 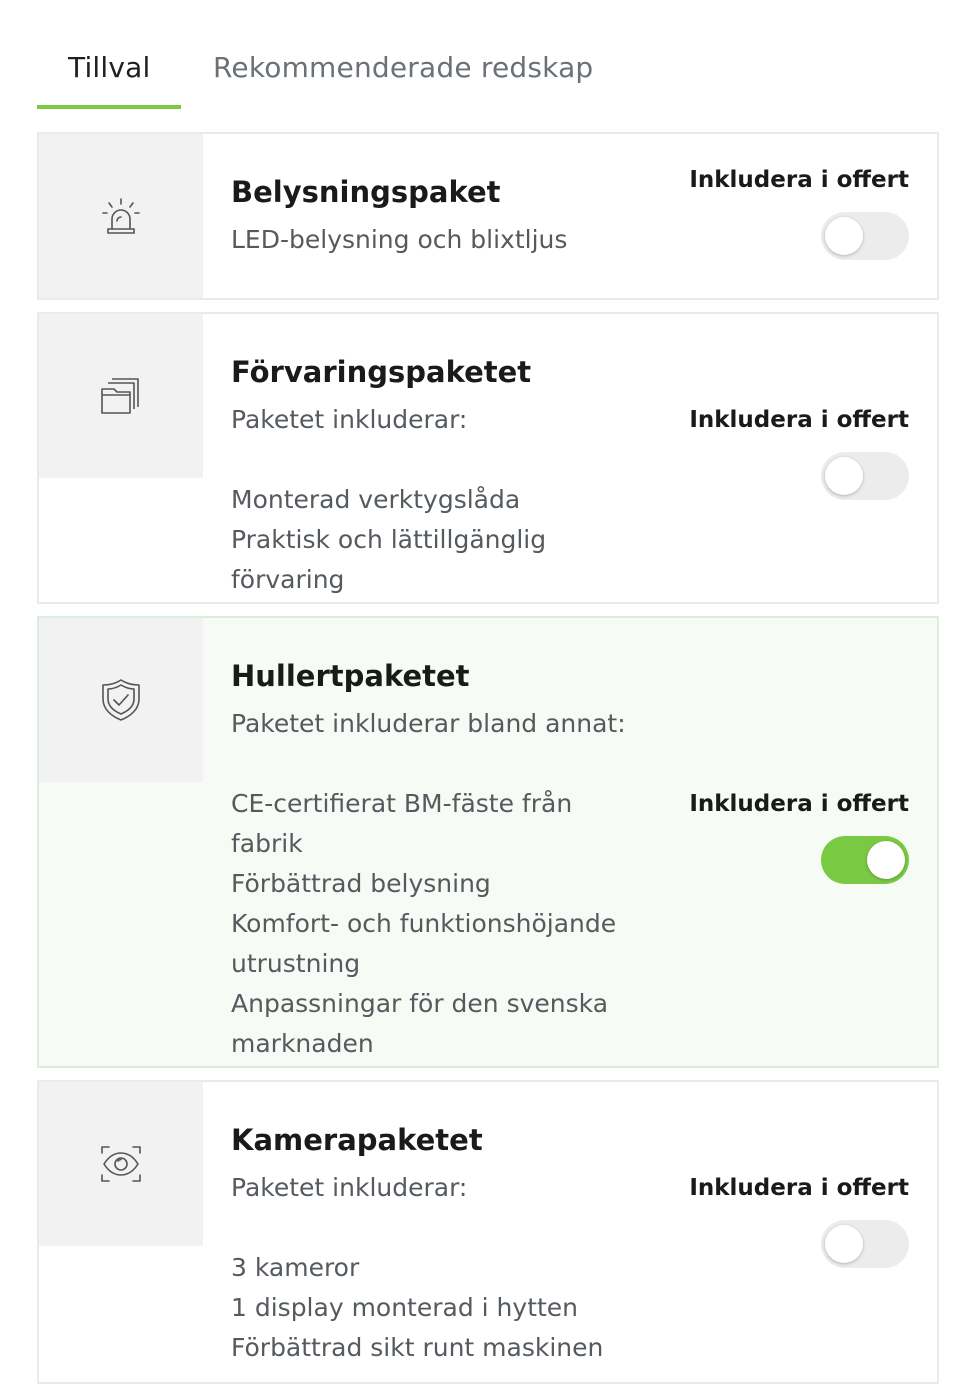 I want to click on tab-tillval: Tillval, so click(x=109, y=68).